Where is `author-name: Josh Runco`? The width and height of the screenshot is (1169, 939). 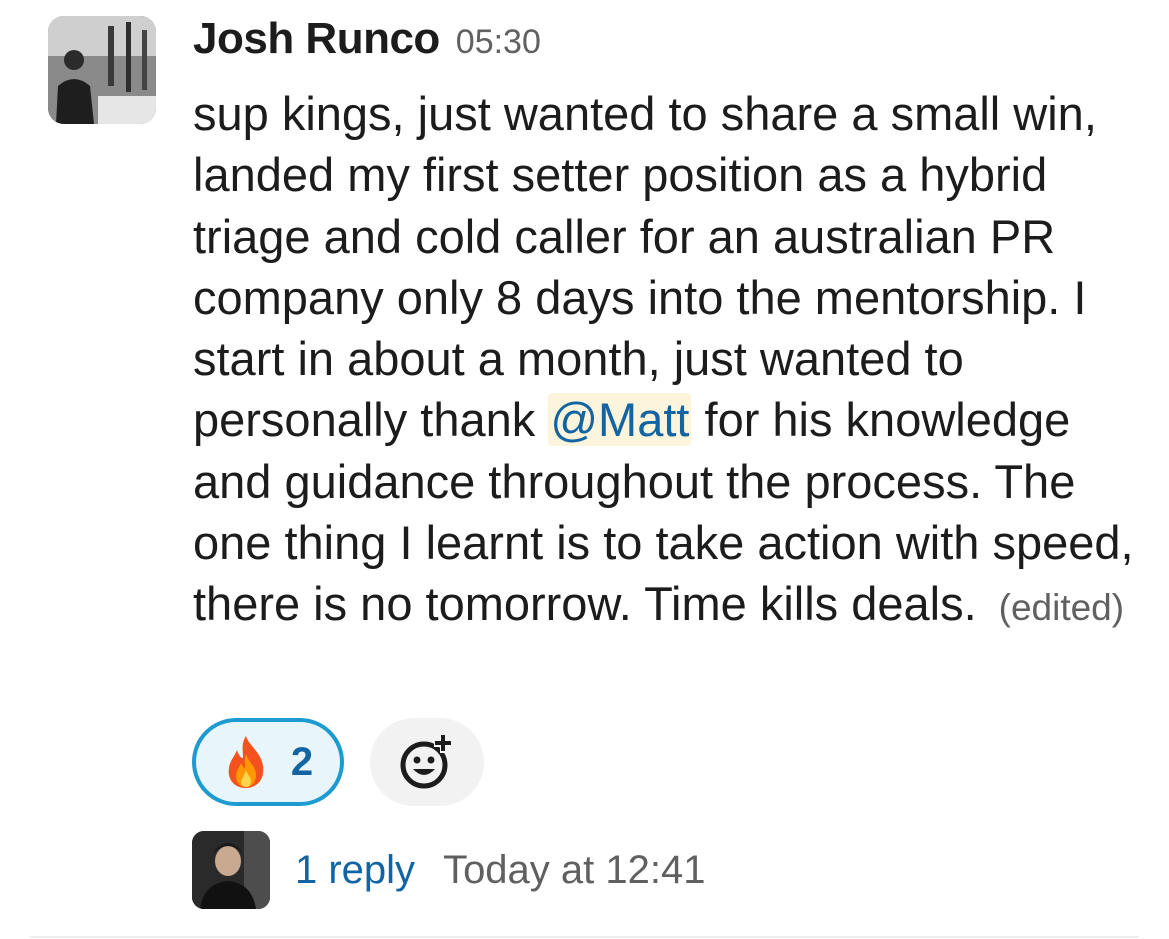
author-name: Josh Runco is located at coordinates (316, 39).